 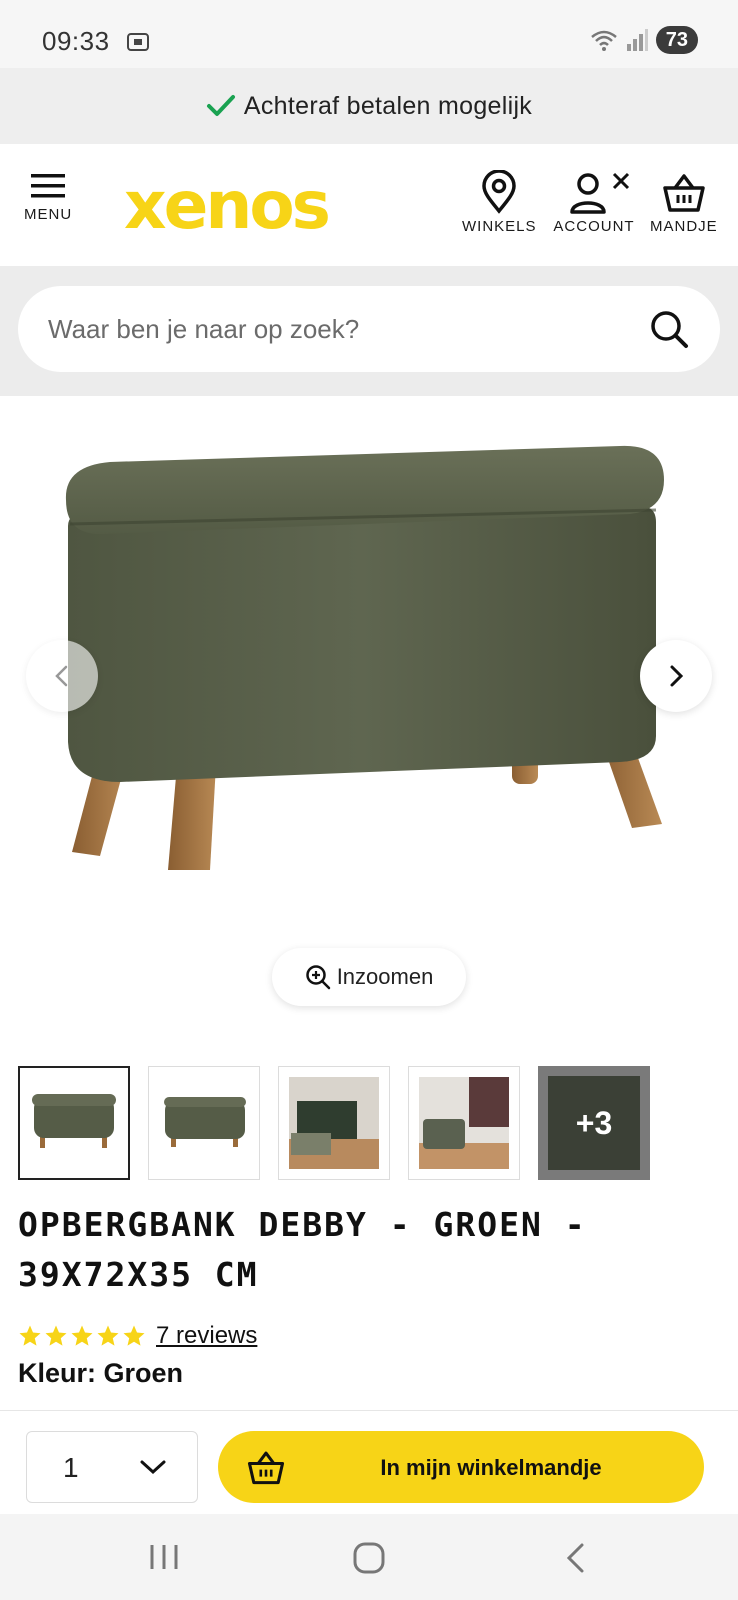 What do you see at coordinates (491, 1467) in the screenshot?
I see `add-to-cart-label: In mijn winkelmandje` at bounding box center [491, 1467].